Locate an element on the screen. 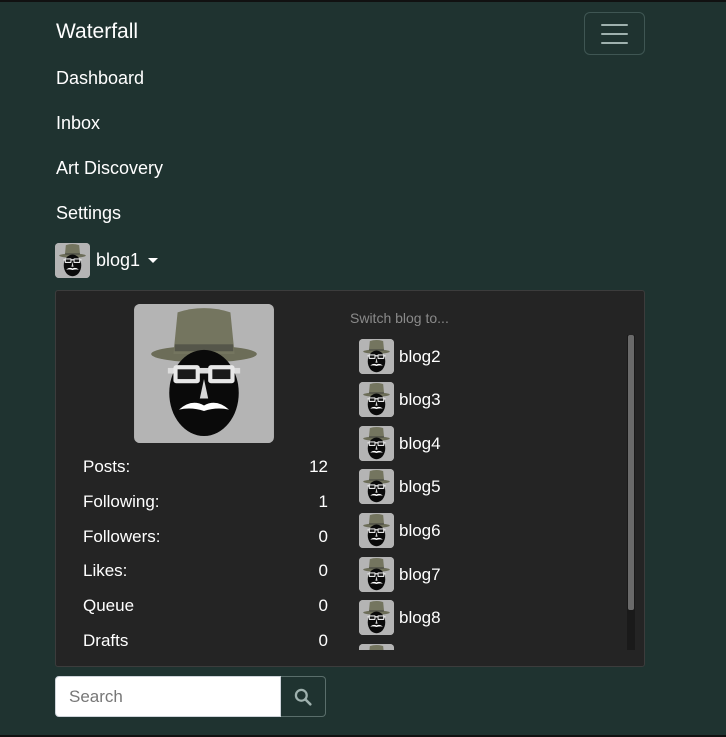  switch-blog-item: blog5 is located at coordinates (400, 486).